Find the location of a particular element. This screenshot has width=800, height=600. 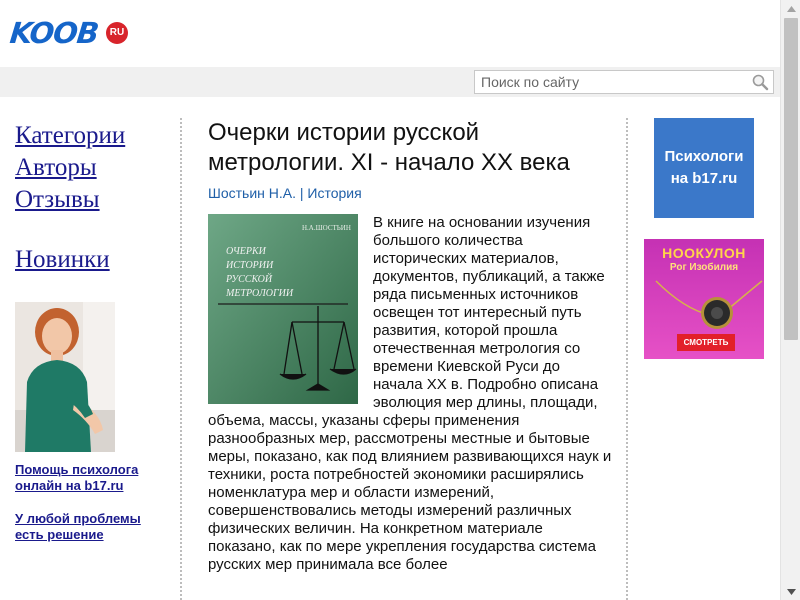

ad-psychologists-label: Психологи на b17.ru is located at coordinates (704, 167).